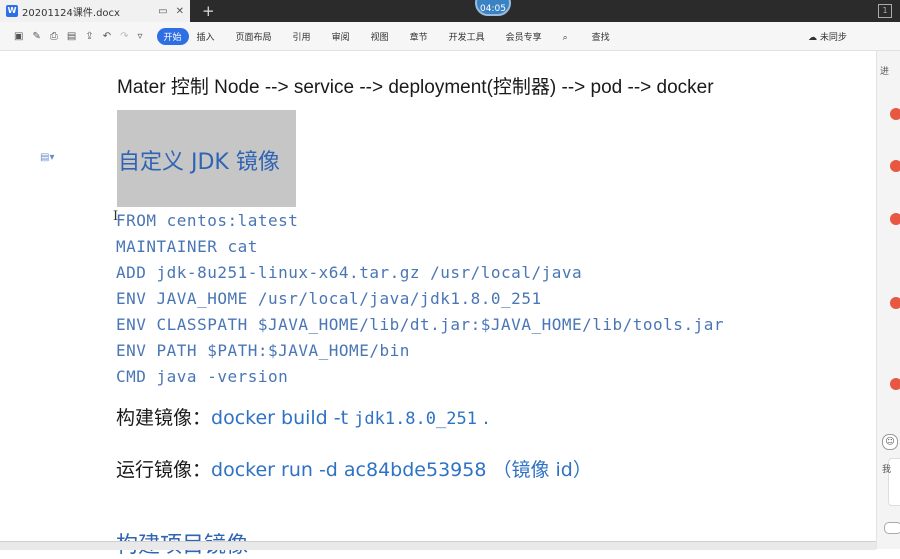 The height and width of the screenshot is (559, 900). I want to click on search-label: 查找, so click(600, 37).